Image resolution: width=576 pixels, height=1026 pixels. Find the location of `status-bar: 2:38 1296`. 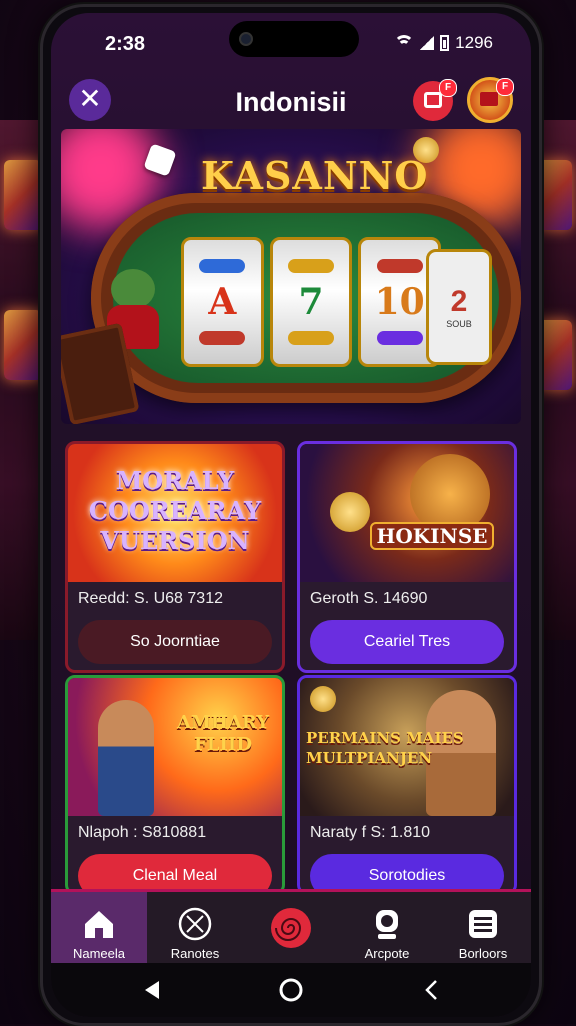

status-bar: 2:38 1296 is located at coordinates (291, 39).